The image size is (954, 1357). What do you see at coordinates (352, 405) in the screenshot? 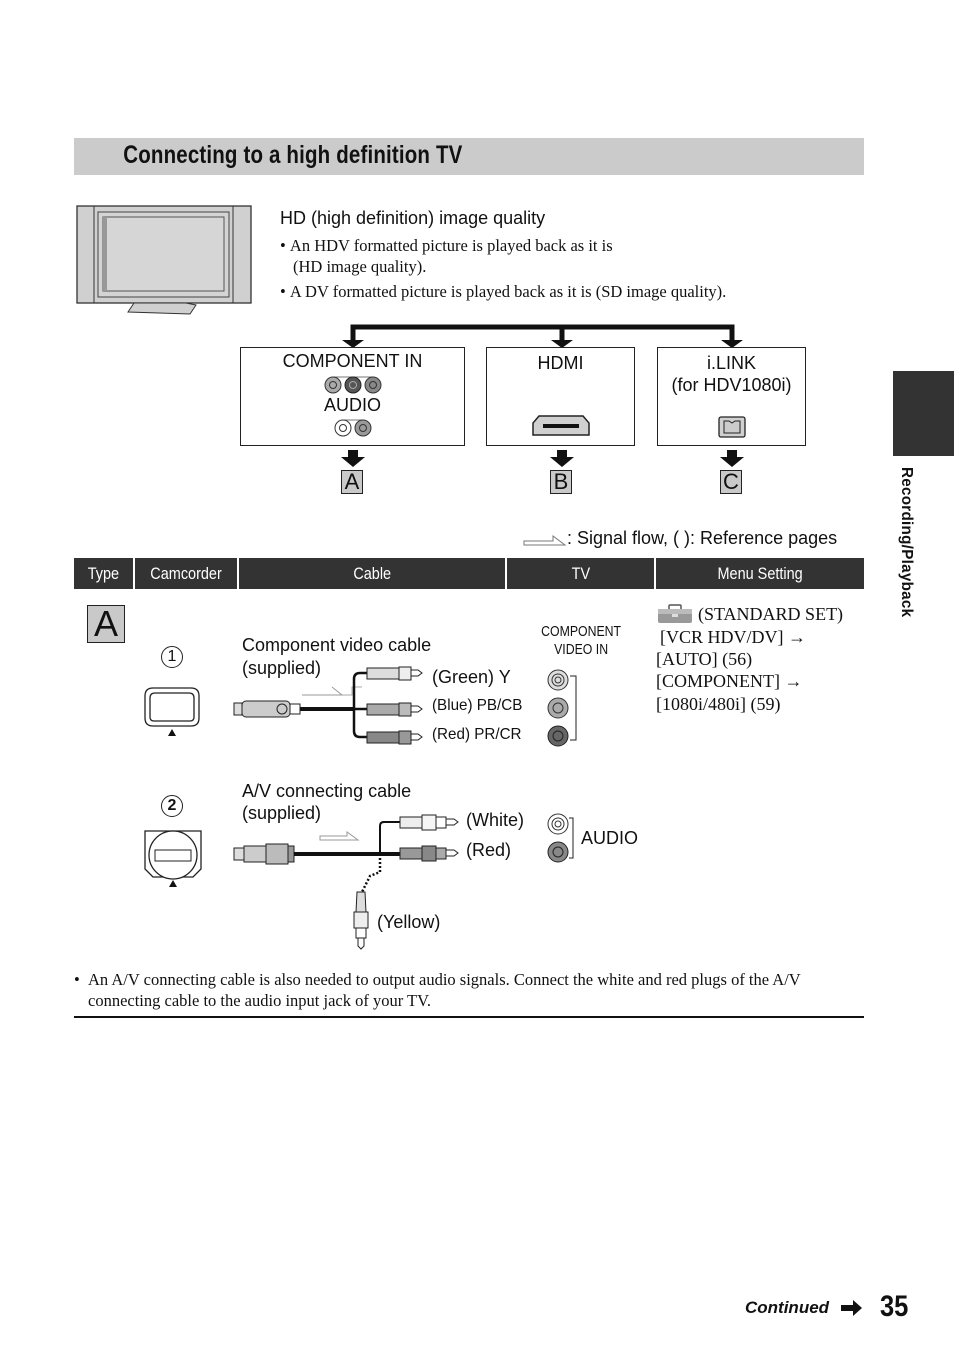
I see `port-sublabel-audio: AUDIO` at bounding box center [352, 405].